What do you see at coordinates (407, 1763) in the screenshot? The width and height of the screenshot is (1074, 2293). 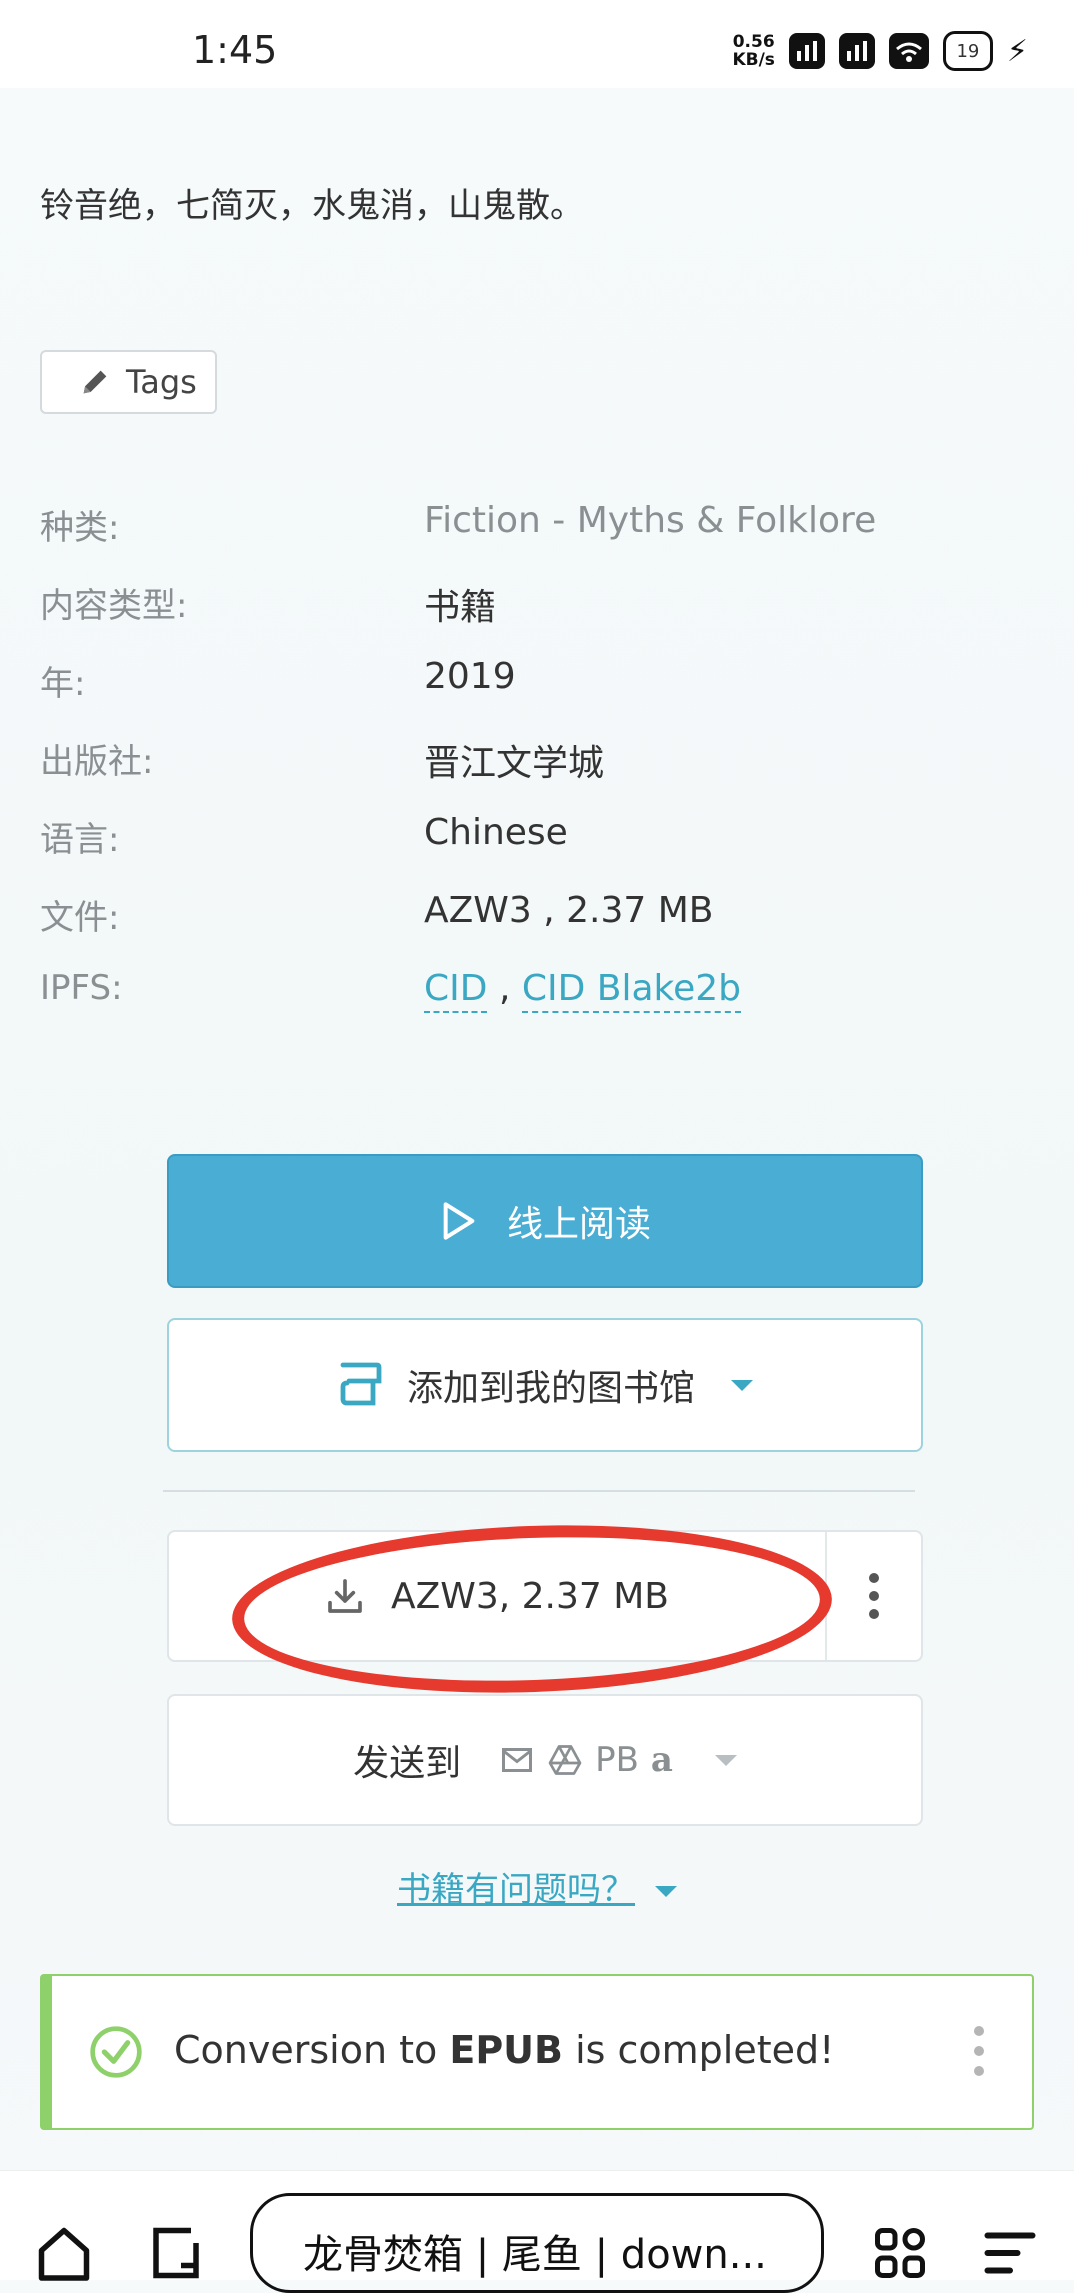 I see `send-to-label: 发送到` at bounding box center [407, 1763].